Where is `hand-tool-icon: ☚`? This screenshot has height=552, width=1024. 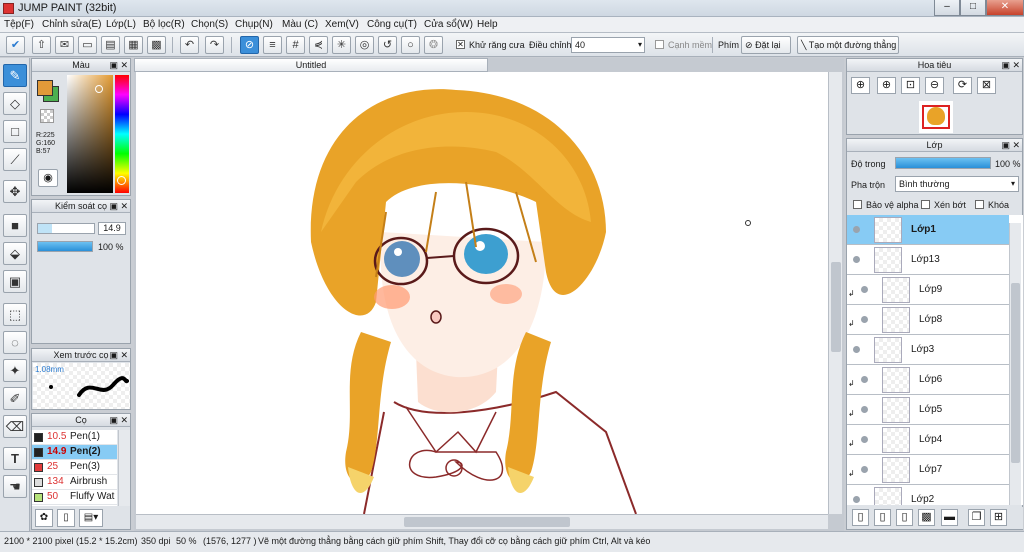
hand-tool-icon: ☚ is located at coordinates (15, 486).